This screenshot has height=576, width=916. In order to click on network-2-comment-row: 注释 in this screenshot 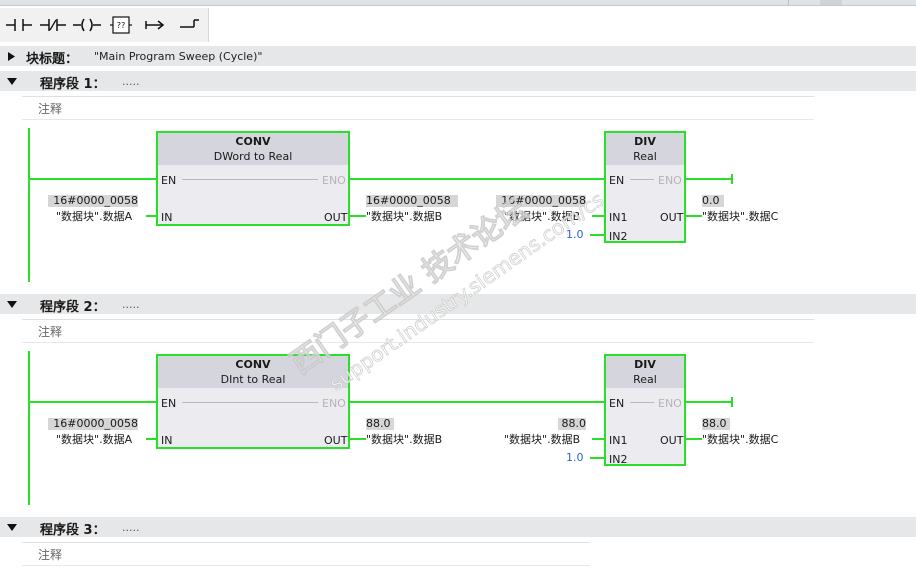, I will do `click(418, 331)`.